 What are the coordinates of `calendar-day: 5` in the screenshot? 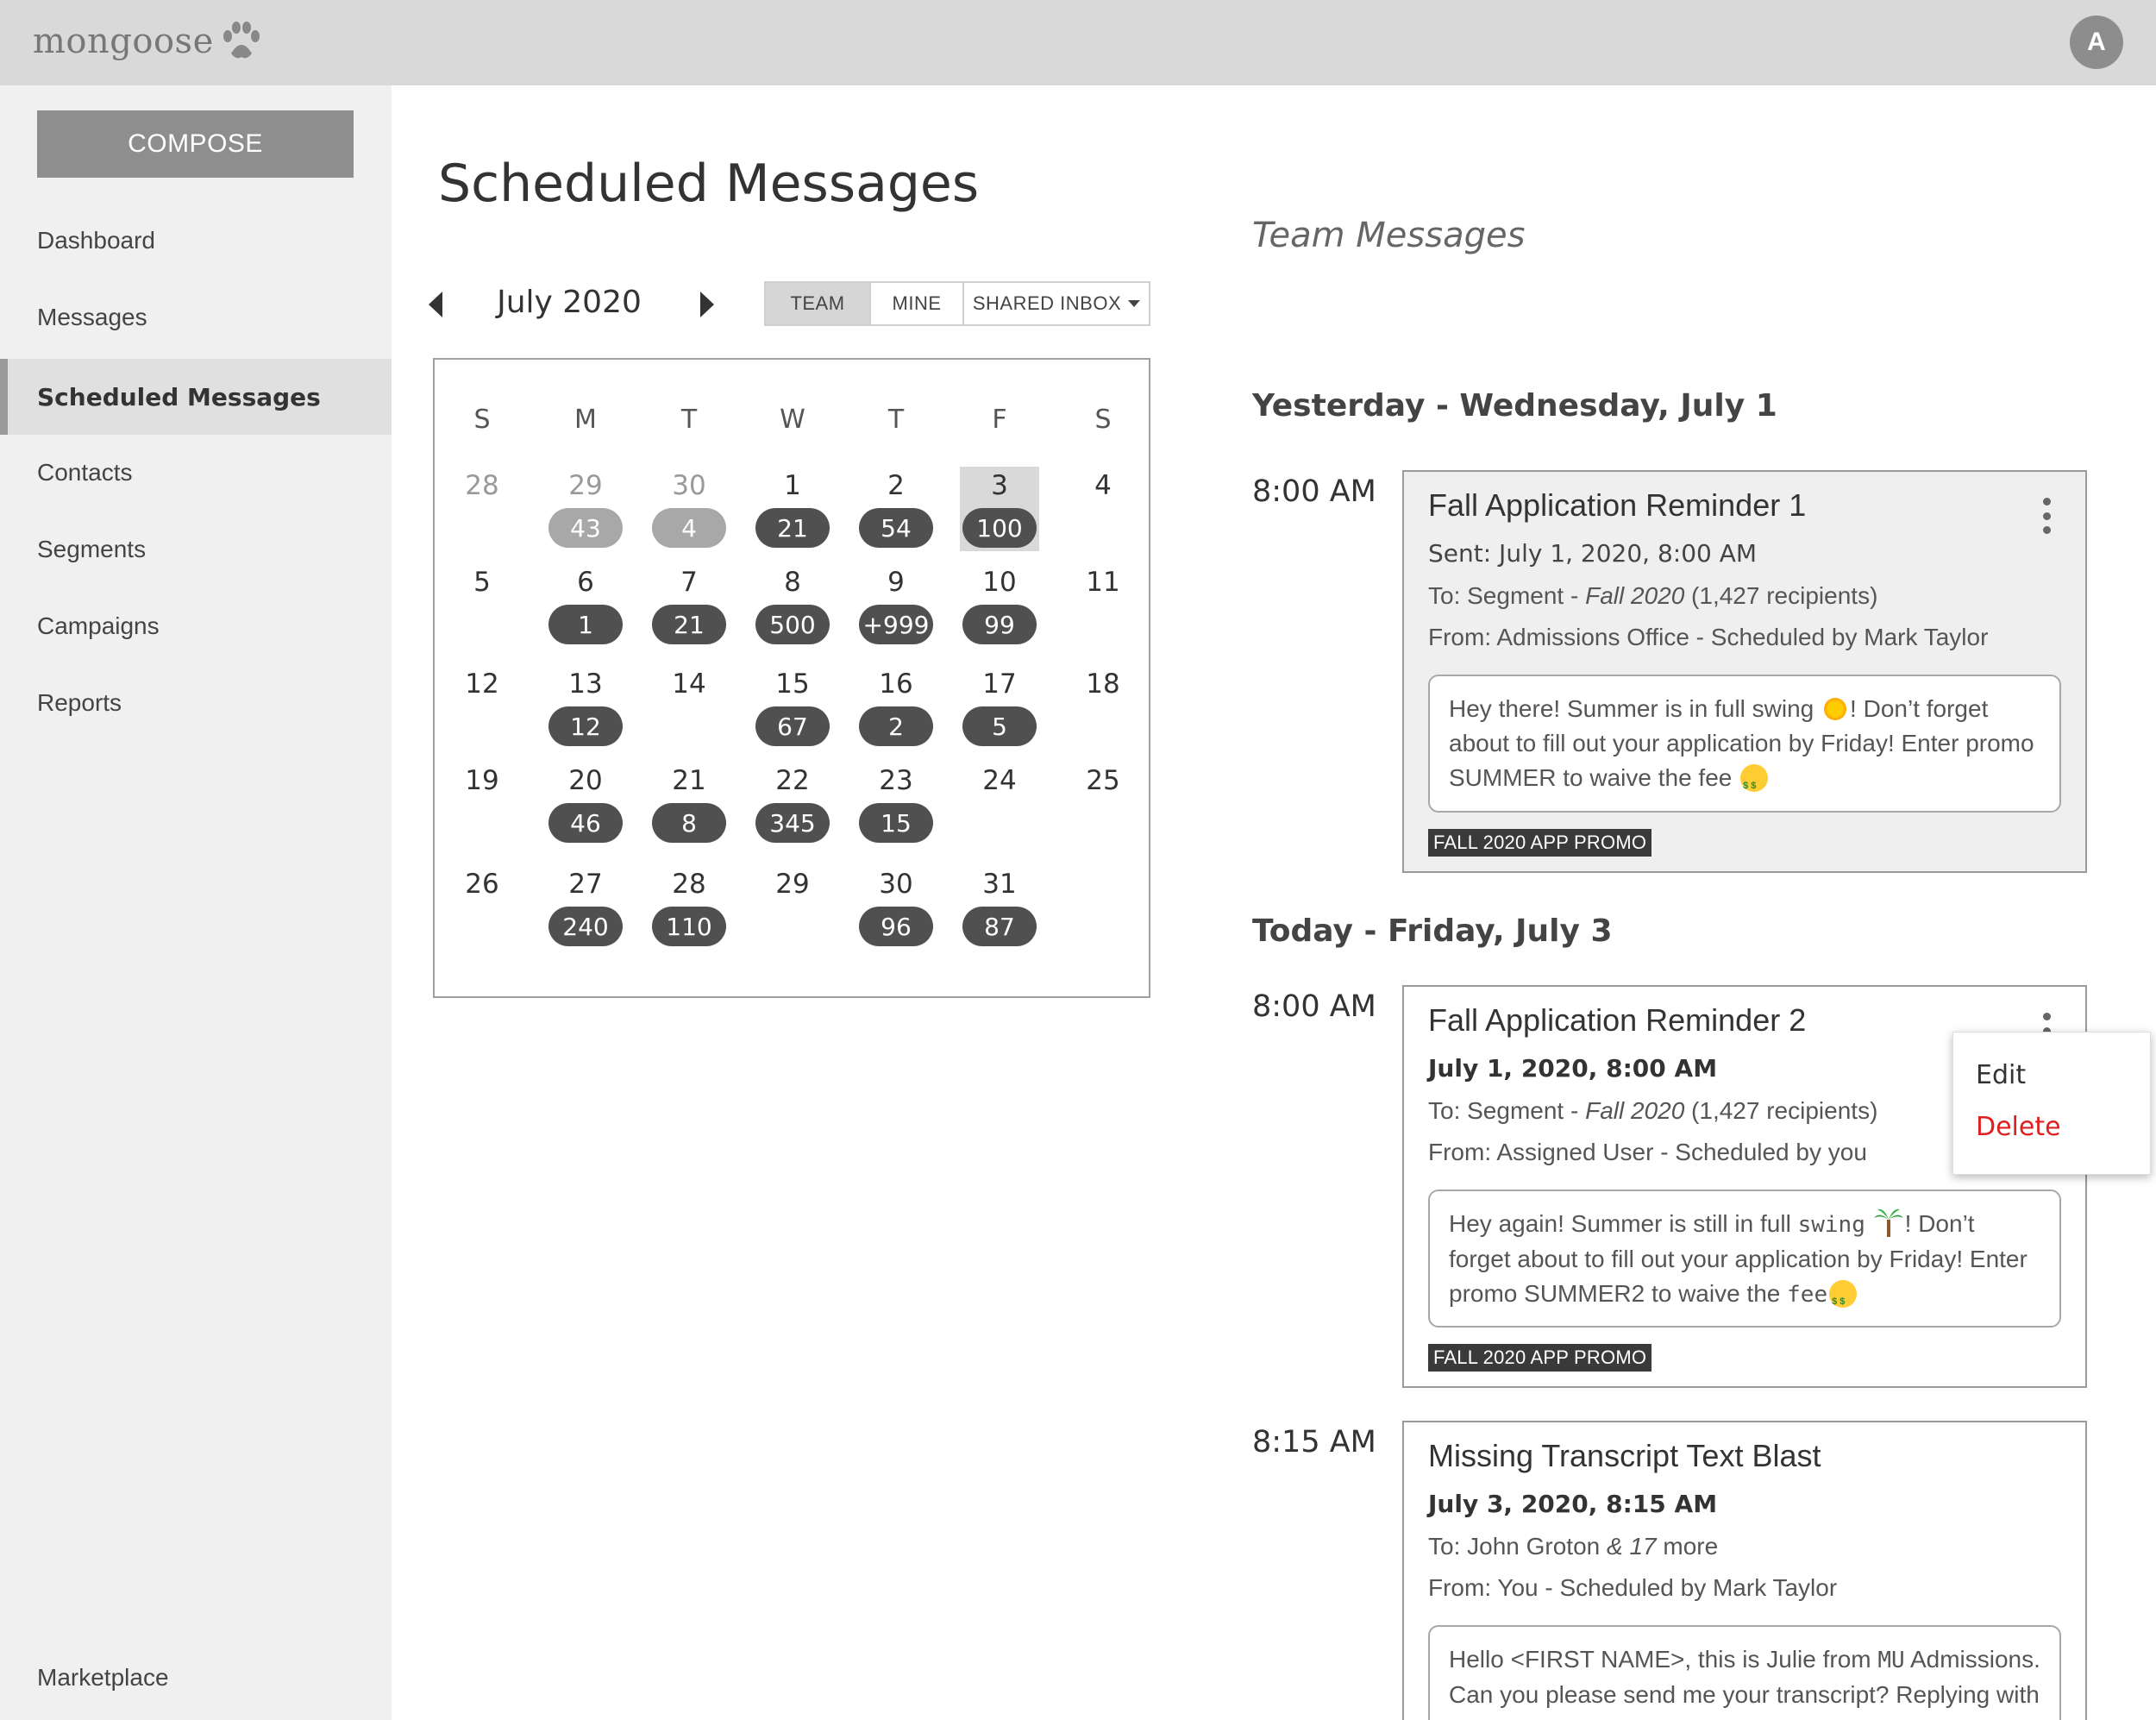 It's located at (482, 582).